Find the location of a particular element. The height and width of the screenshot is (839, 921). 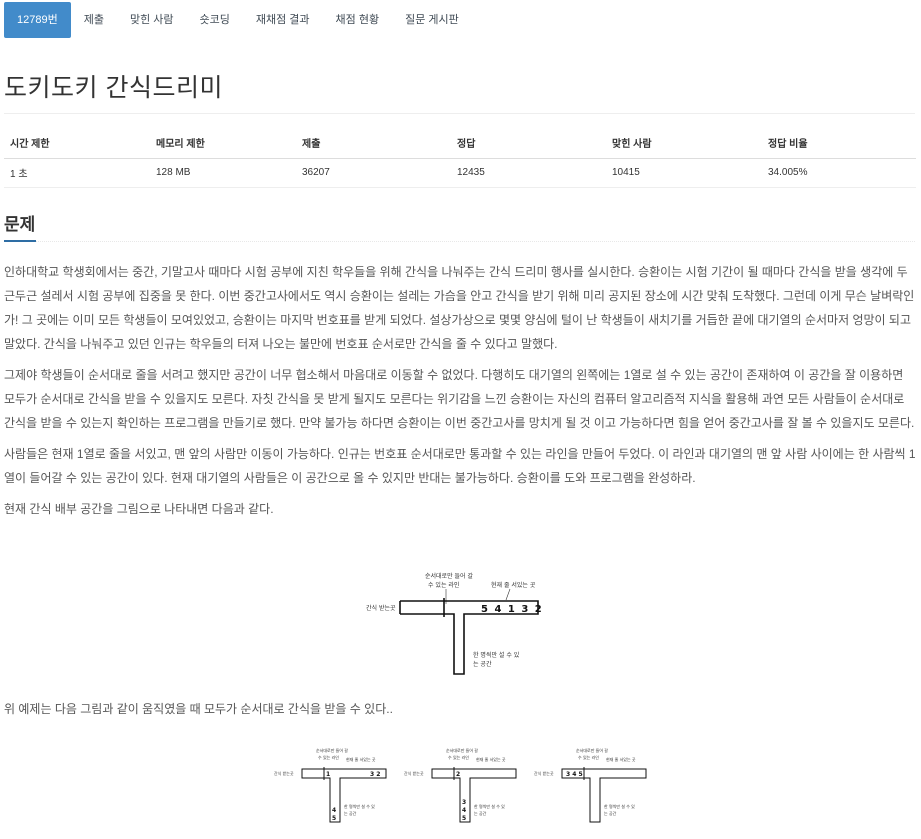

header-accept-ratio: 정답 비율 is located at coordinates (839, 143).